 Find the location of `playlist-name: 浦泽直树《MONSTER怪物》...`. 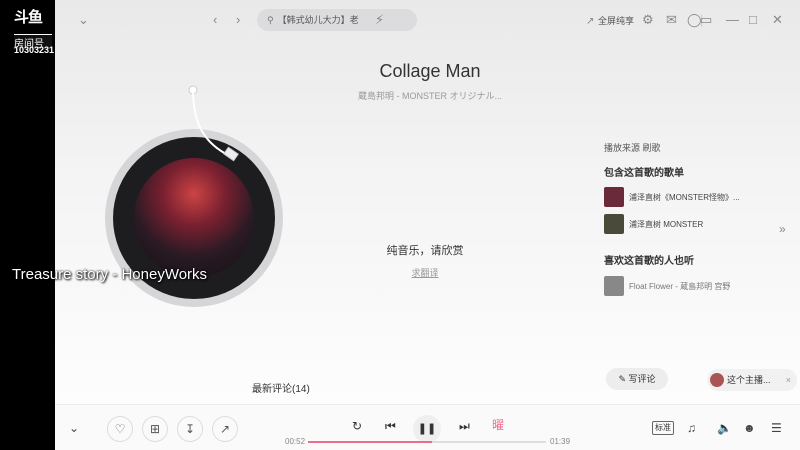

playlist-name: 浦泽直树《MONSTER怪物》... is located at coordinates (684, 197).